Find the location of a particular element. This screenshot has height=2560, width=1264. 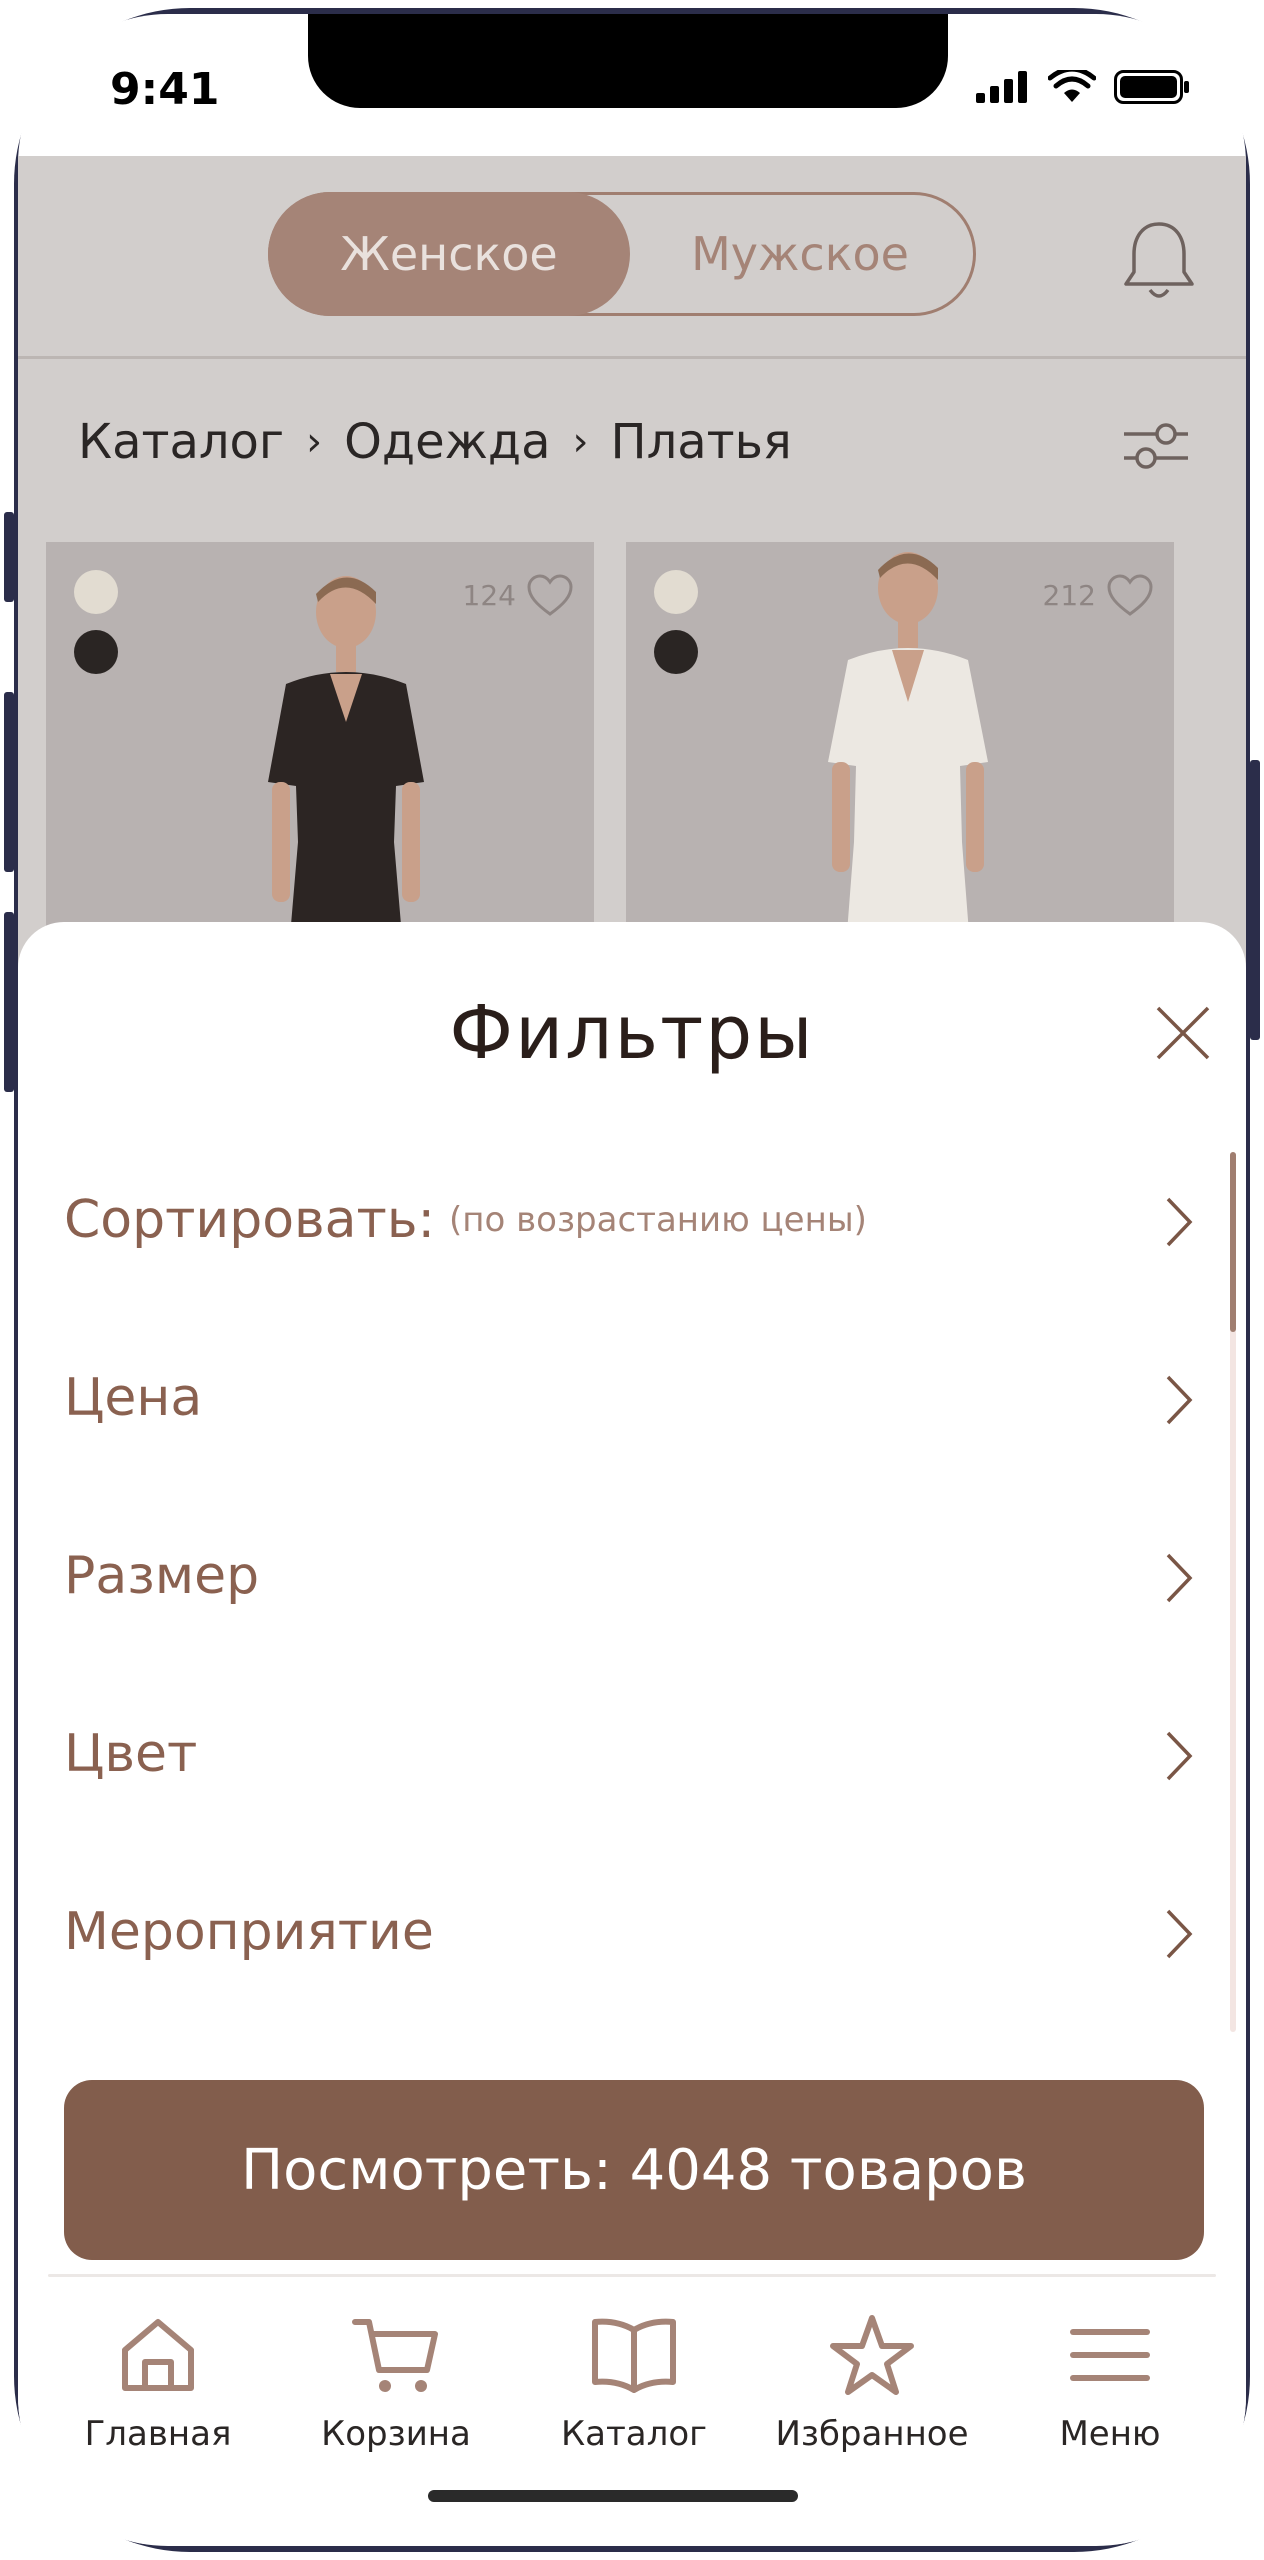

filter-row-size: Размер is located at coordinates (634, 1576).